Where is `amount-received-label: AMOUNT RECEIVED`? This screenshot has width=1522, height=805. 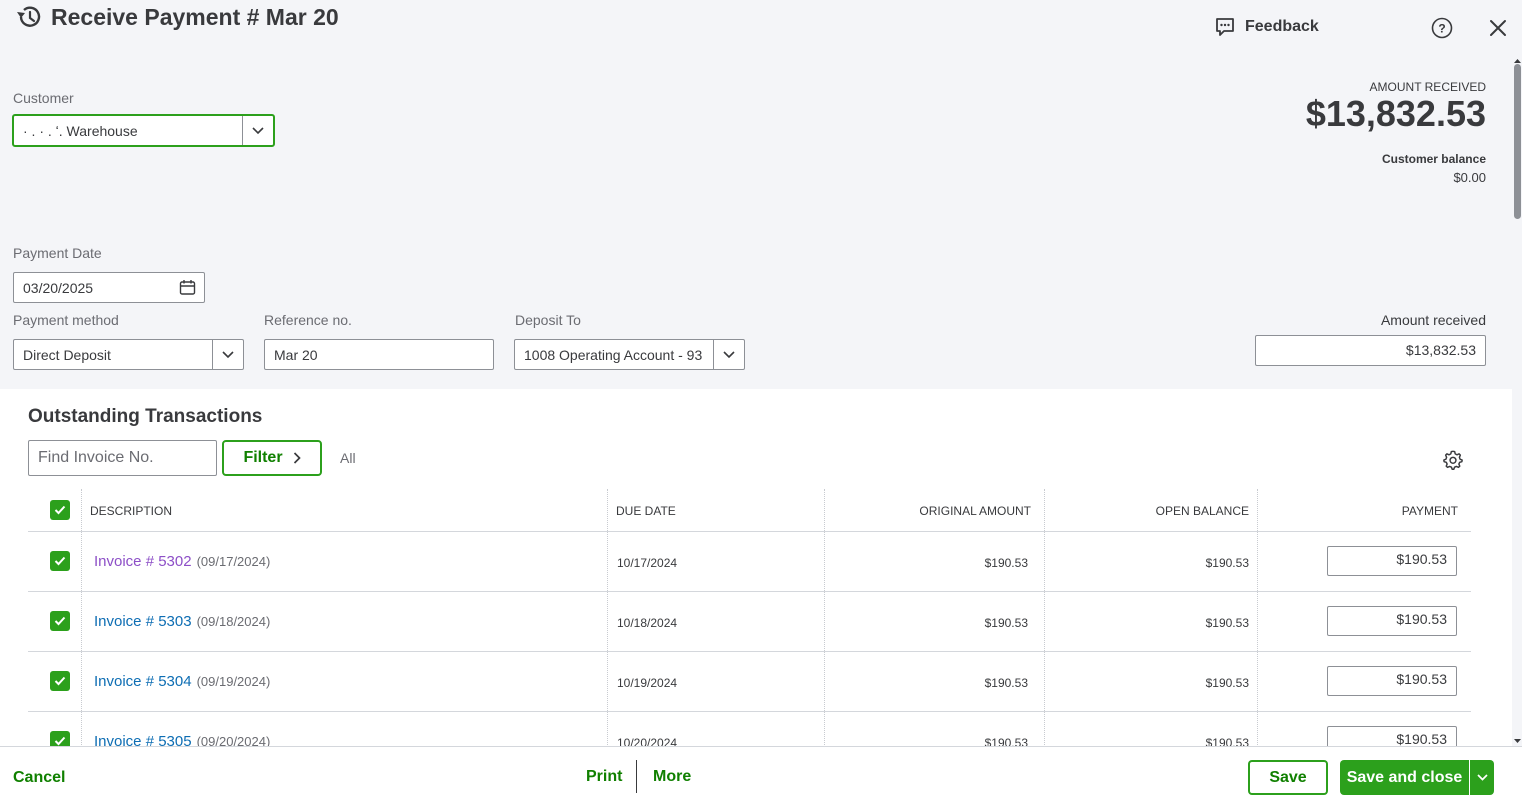 amount-received-label: AMOUNT RECEIVED is located at coordinates (1427, 87).